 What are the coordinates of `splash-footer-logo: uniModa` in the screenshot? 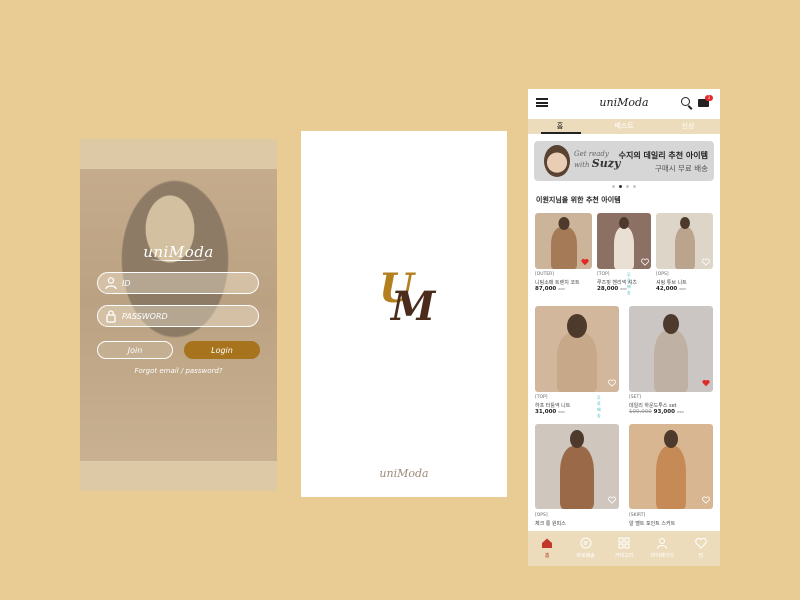 It's located at (404, 473).